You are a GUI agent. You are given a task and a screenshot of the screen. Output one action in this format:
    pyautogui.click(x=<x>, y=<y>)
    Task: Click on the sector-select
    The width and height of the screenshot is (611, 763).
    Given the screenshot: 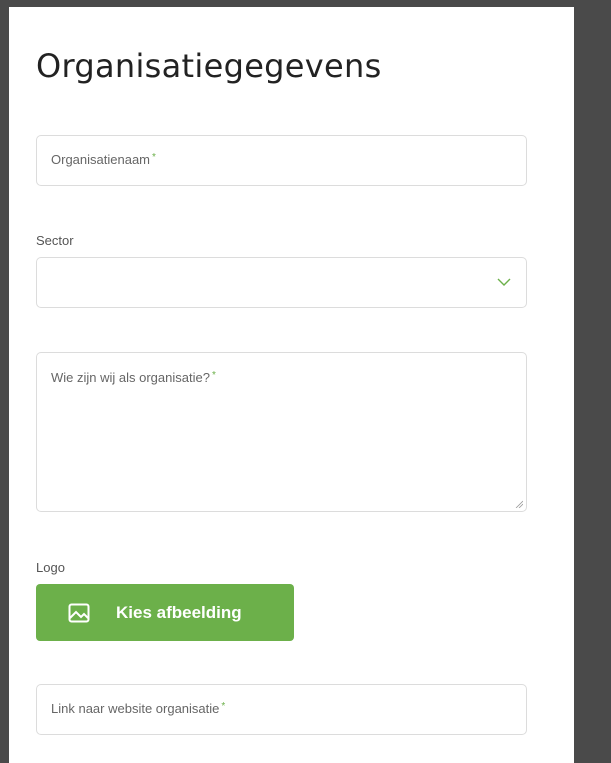 What is the action you would take?
    pyautogui.click(x=281, y=282)
    